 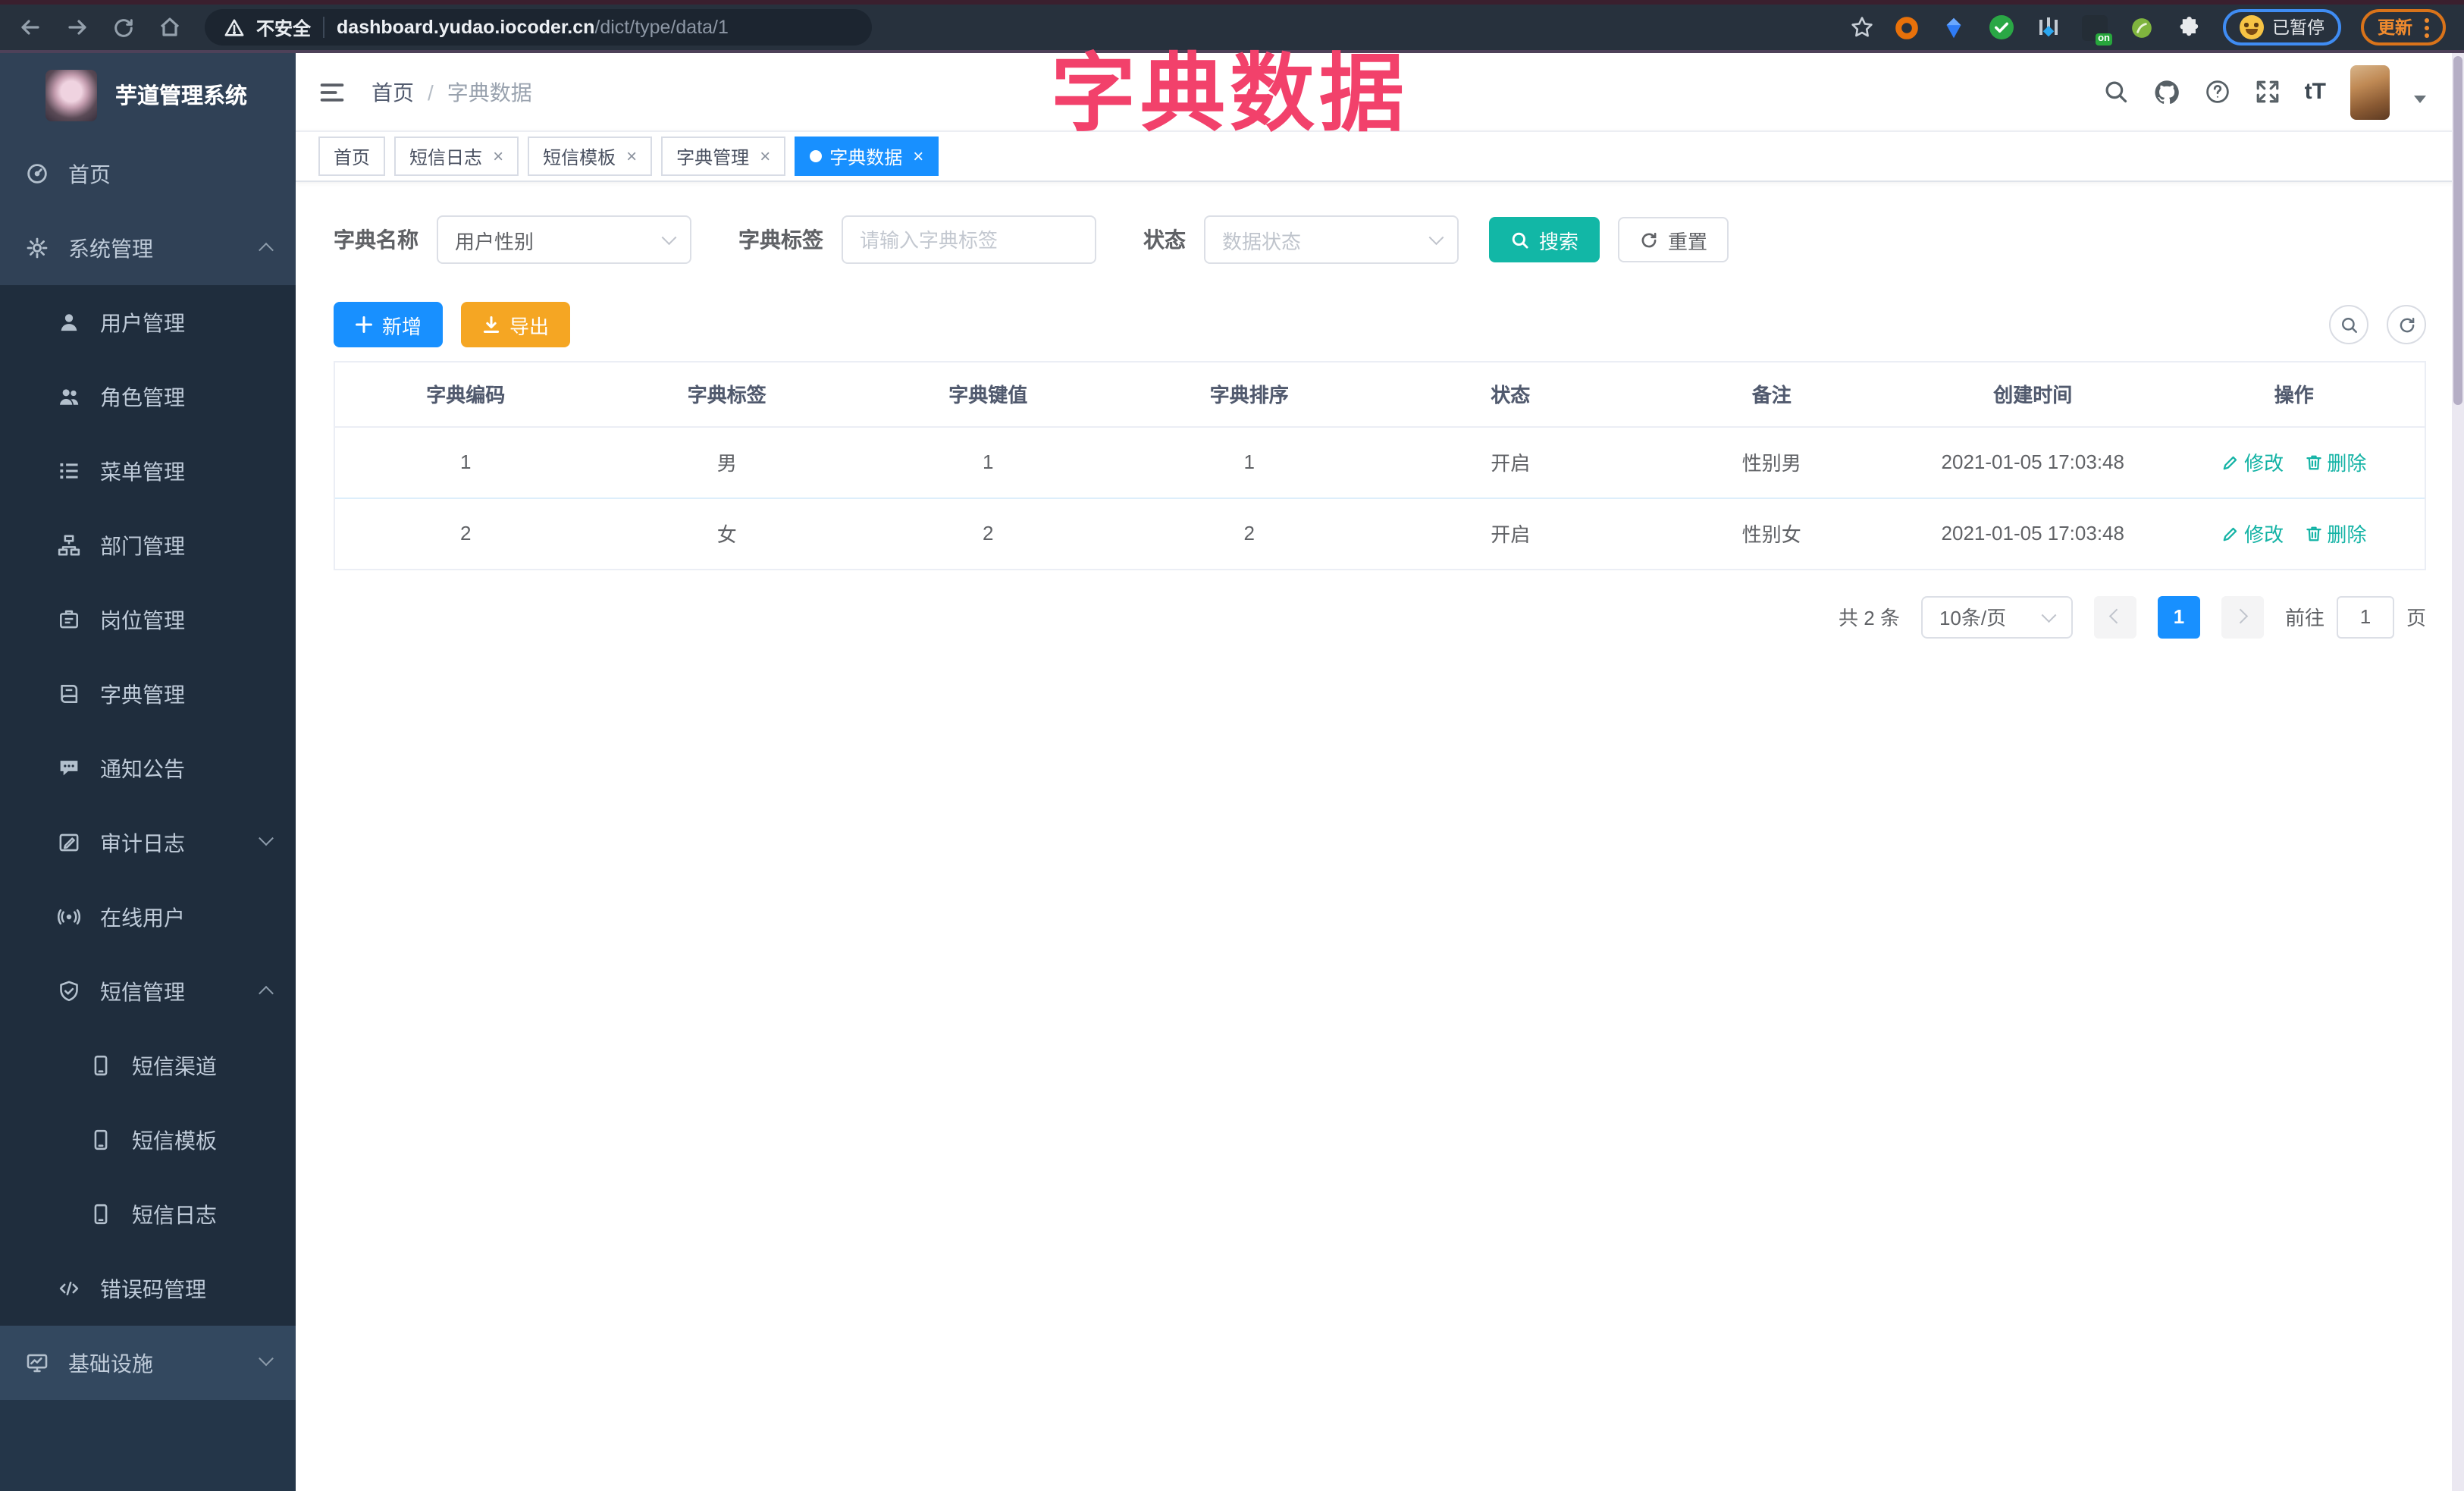 What do you see at coordinates (170, 27) in the screenshot?
I see `home-icon` at bounding box center [170, 27].